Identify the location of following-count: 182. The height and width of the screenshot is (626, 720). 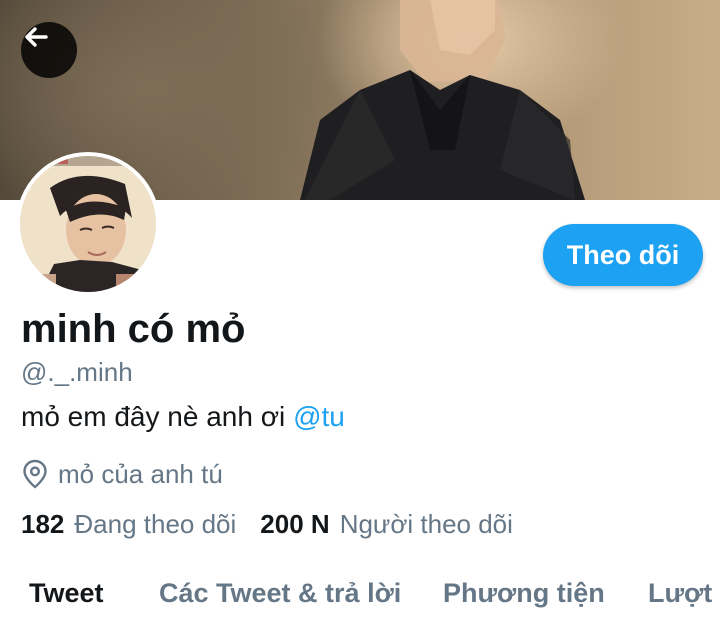
(43, 524).